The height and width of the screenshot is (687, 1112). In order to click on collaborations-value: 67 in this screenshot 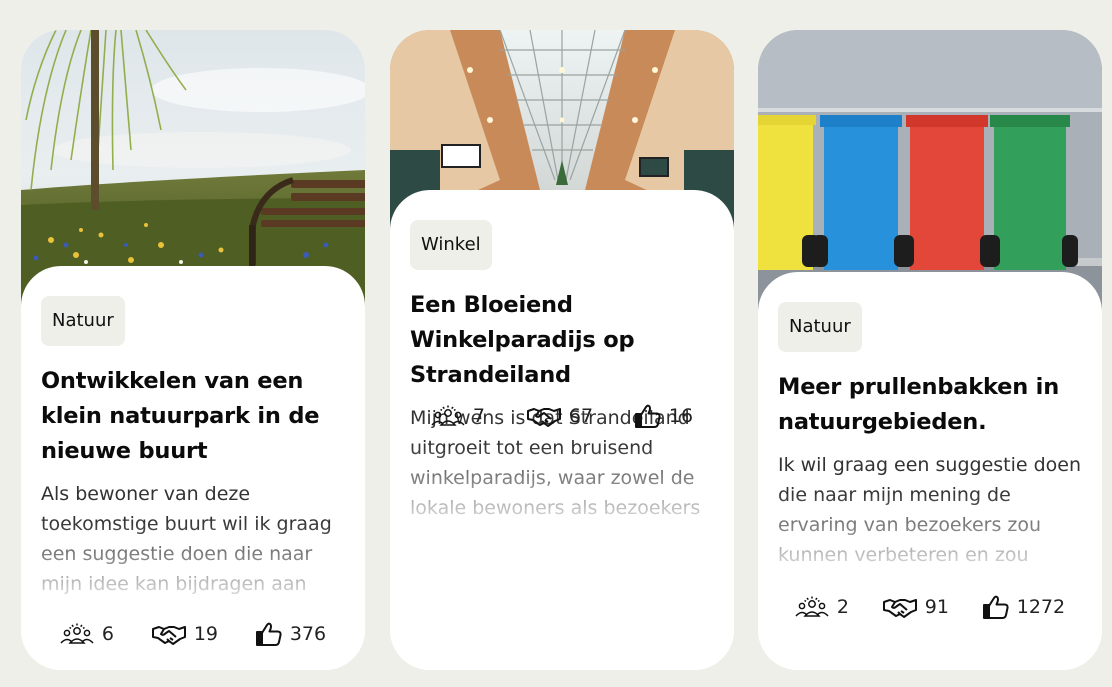, I will do `click(581, 416)`.